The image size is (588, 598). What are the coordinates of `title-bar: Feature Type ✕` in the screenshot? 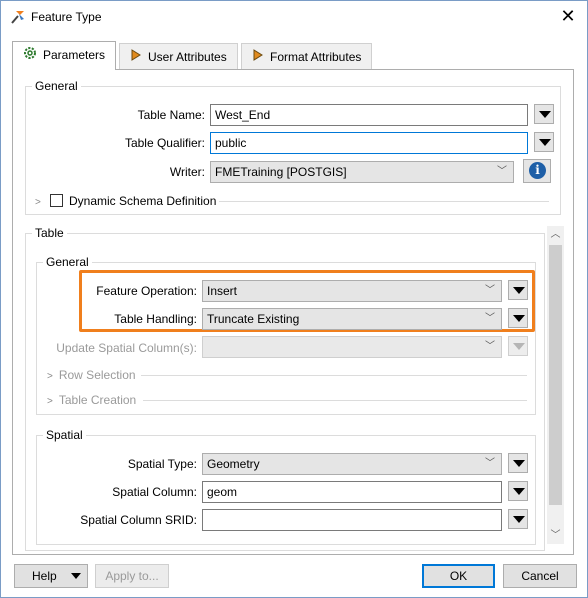 It's located at (294, 17).